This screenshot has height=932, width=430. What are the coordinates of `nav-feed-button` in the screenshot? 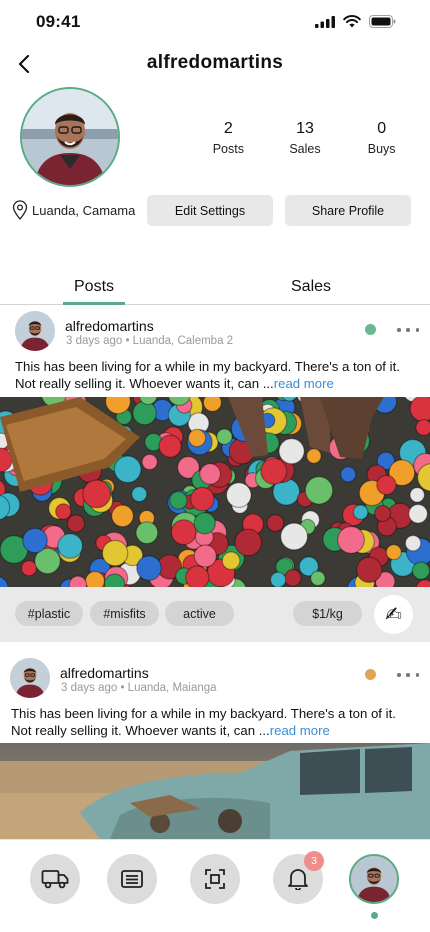 It's located at (132, 879).